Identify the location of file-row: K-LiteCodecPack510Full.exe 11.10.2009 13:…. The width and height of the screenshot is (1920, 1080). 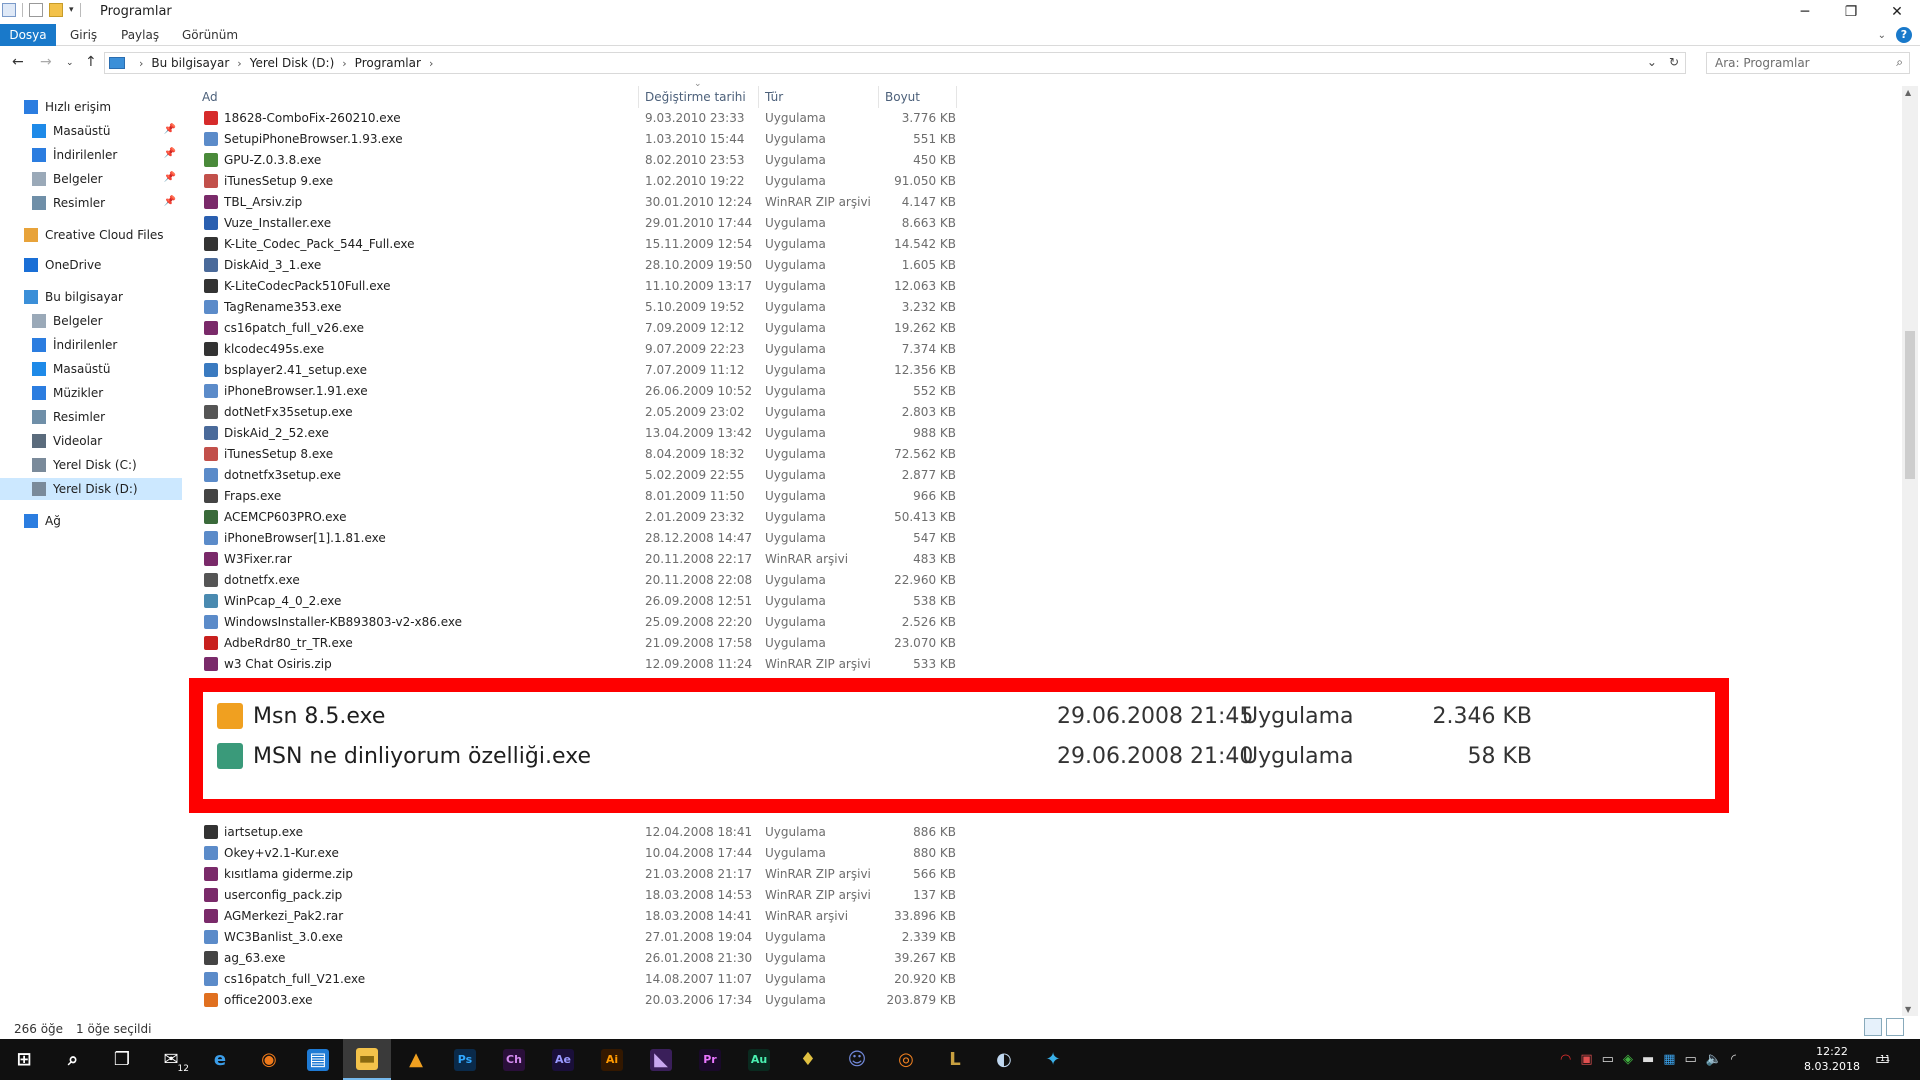
(576, 285).